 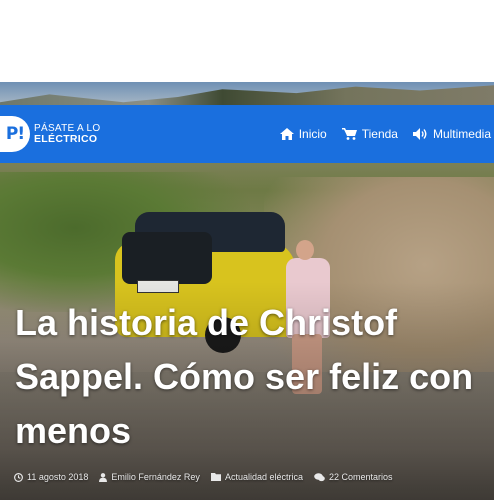 I want to click on nav-label-inicio: Inicio, so click(x=312, y=134).